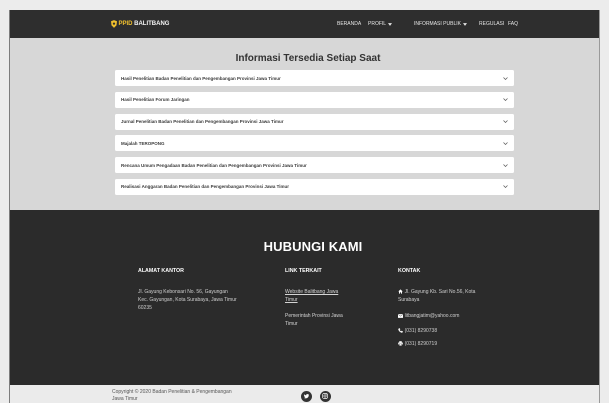  I want to click on accordion-item-label: Hasil Penelitian Forum Jaringan, so click(155, 100).